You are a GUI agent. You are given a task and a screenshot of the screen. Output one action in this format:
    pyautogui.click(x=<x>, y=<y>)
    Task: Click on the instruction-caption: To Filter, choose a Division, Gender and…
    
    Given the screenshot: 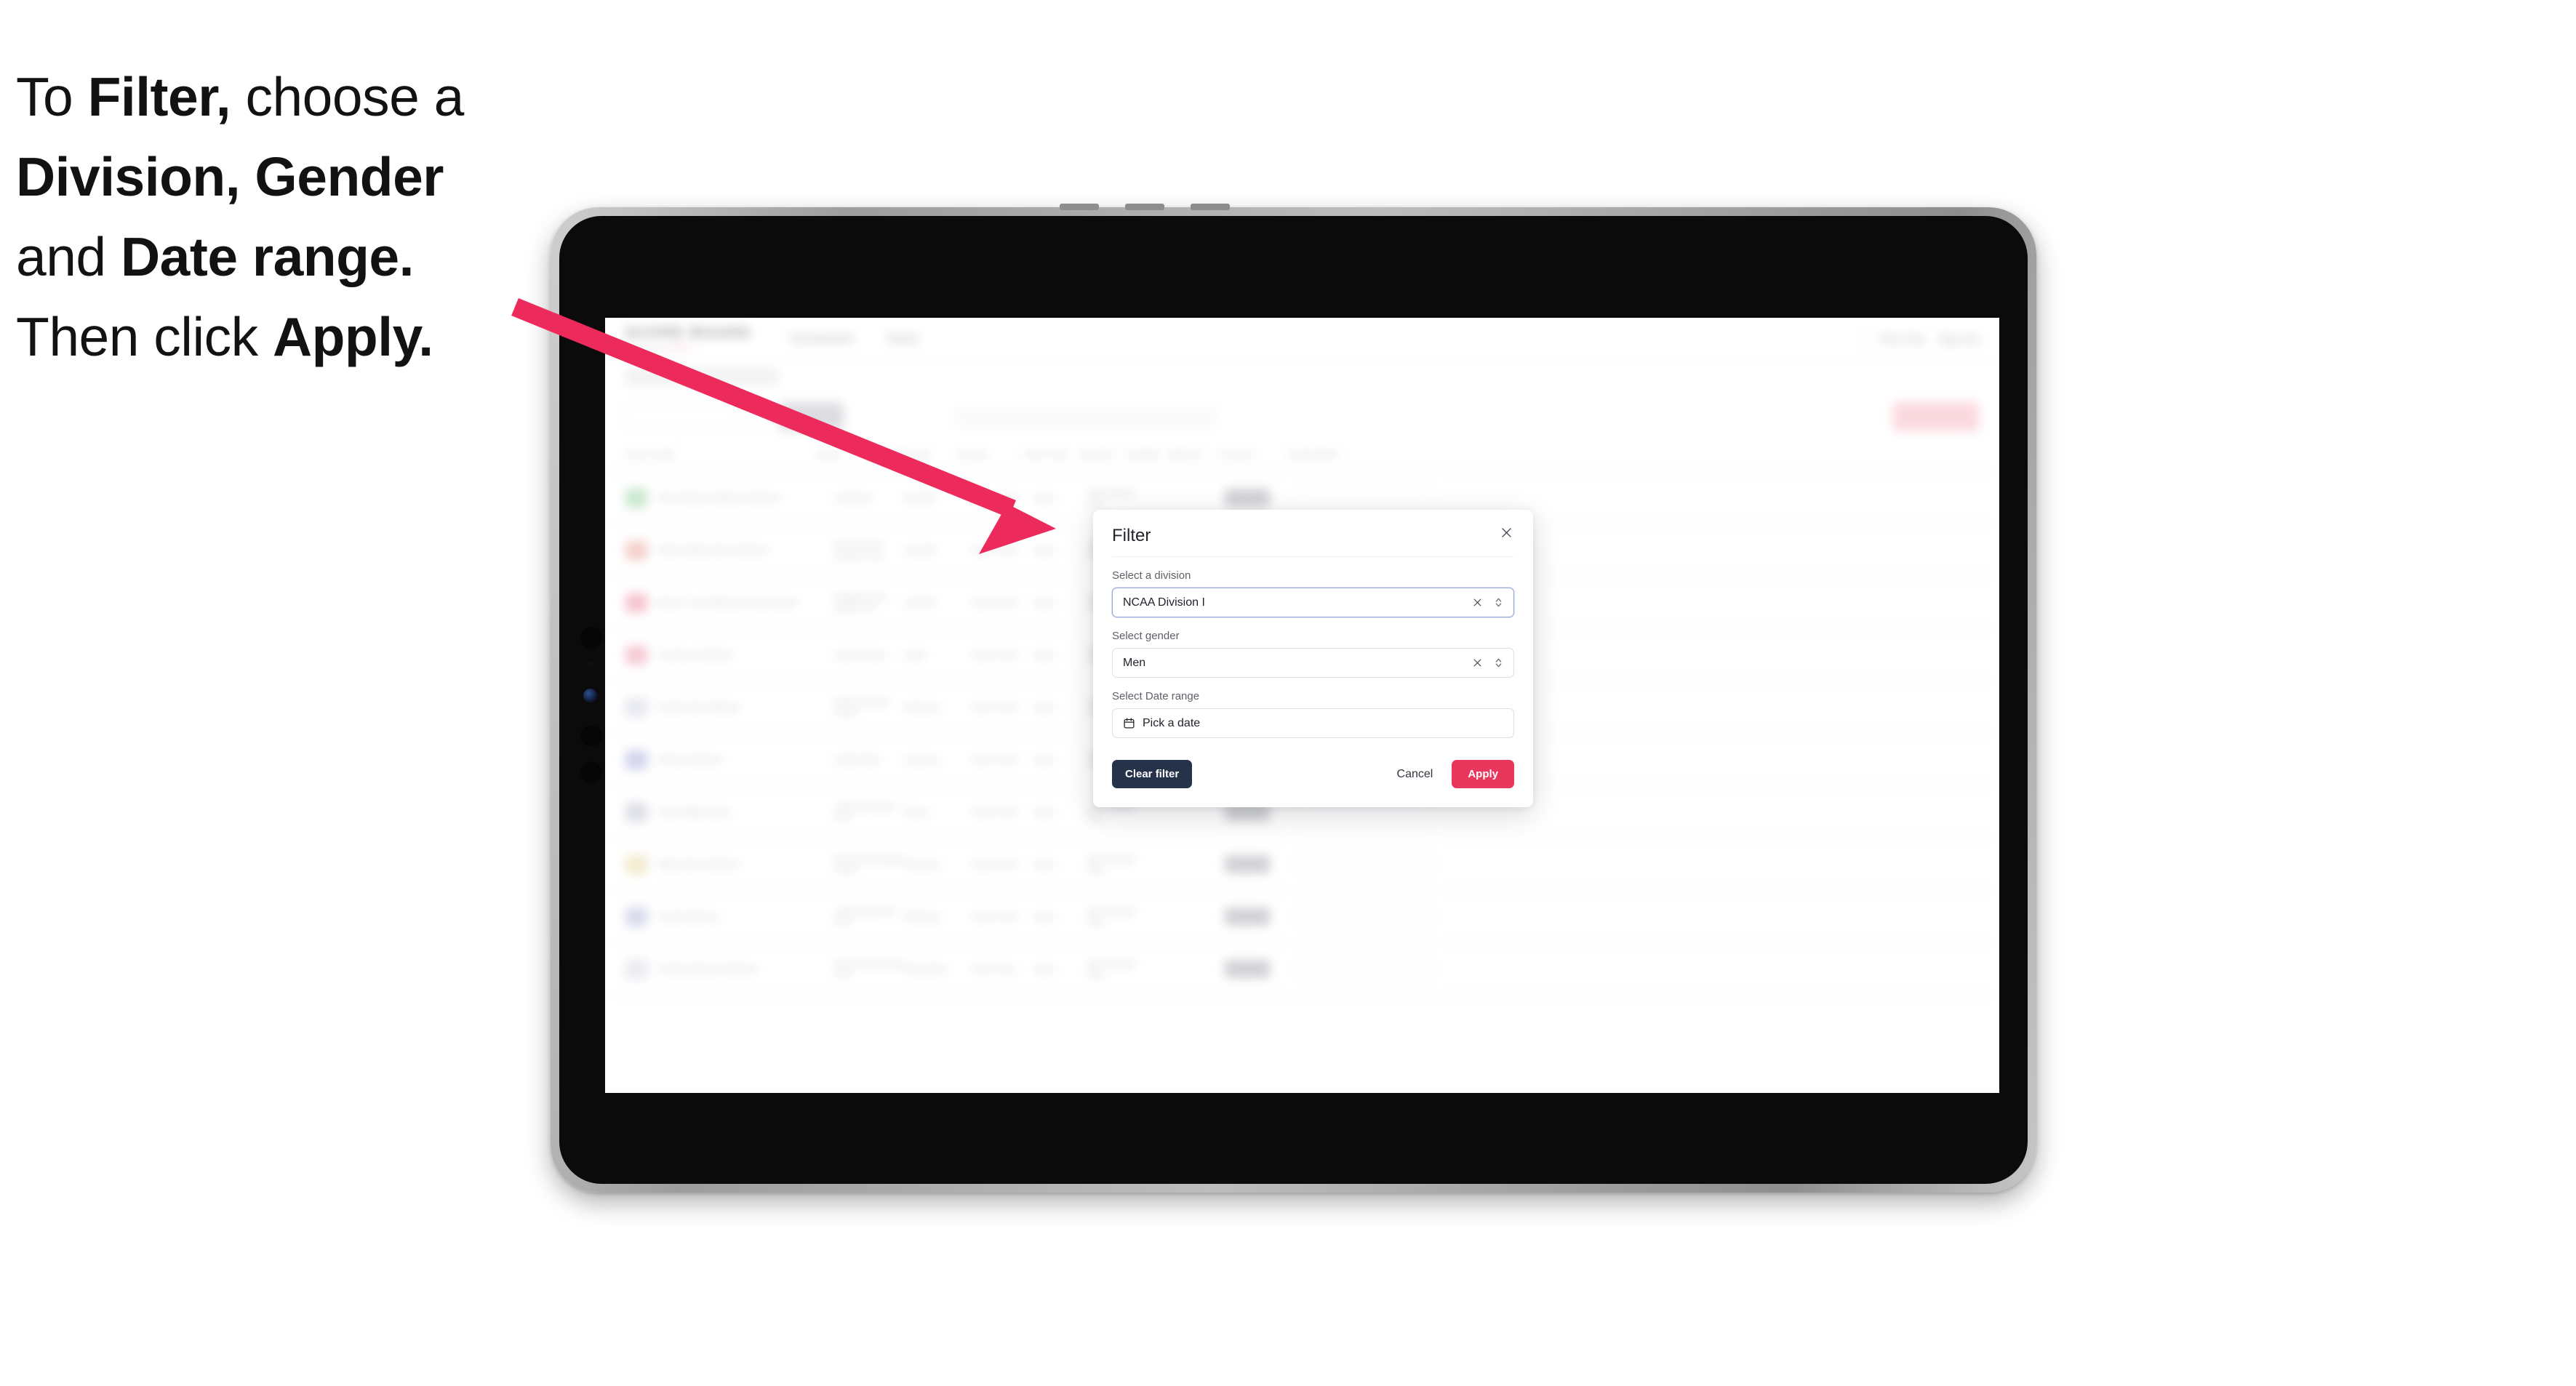 What is the action you would take?
    pyautogui.click(x=292, y=217)
    